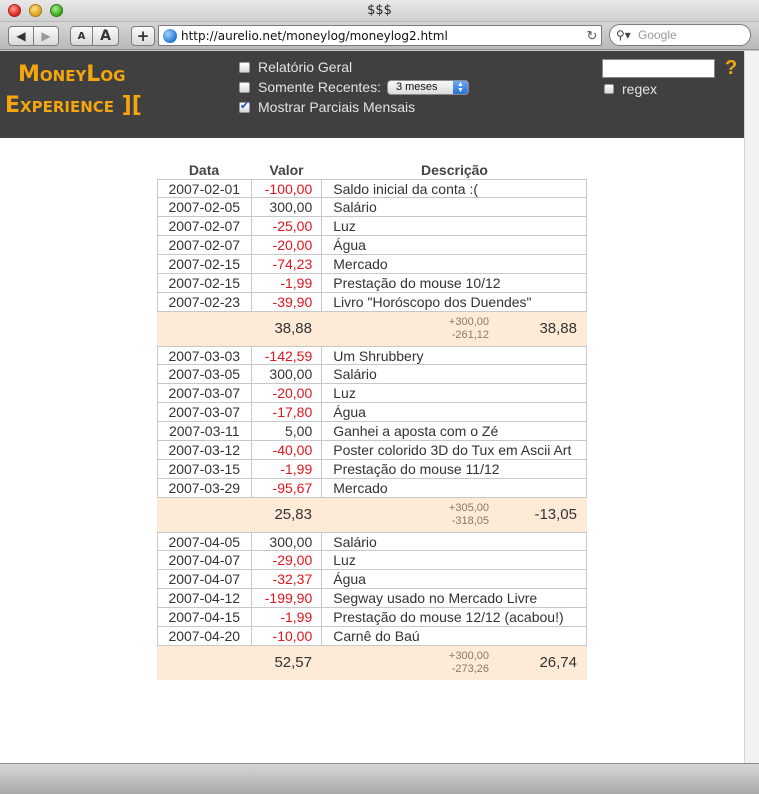 This screenshot has height=794, width=759. I want to click on relatorio-geral-checkbox, so click(244, 67).